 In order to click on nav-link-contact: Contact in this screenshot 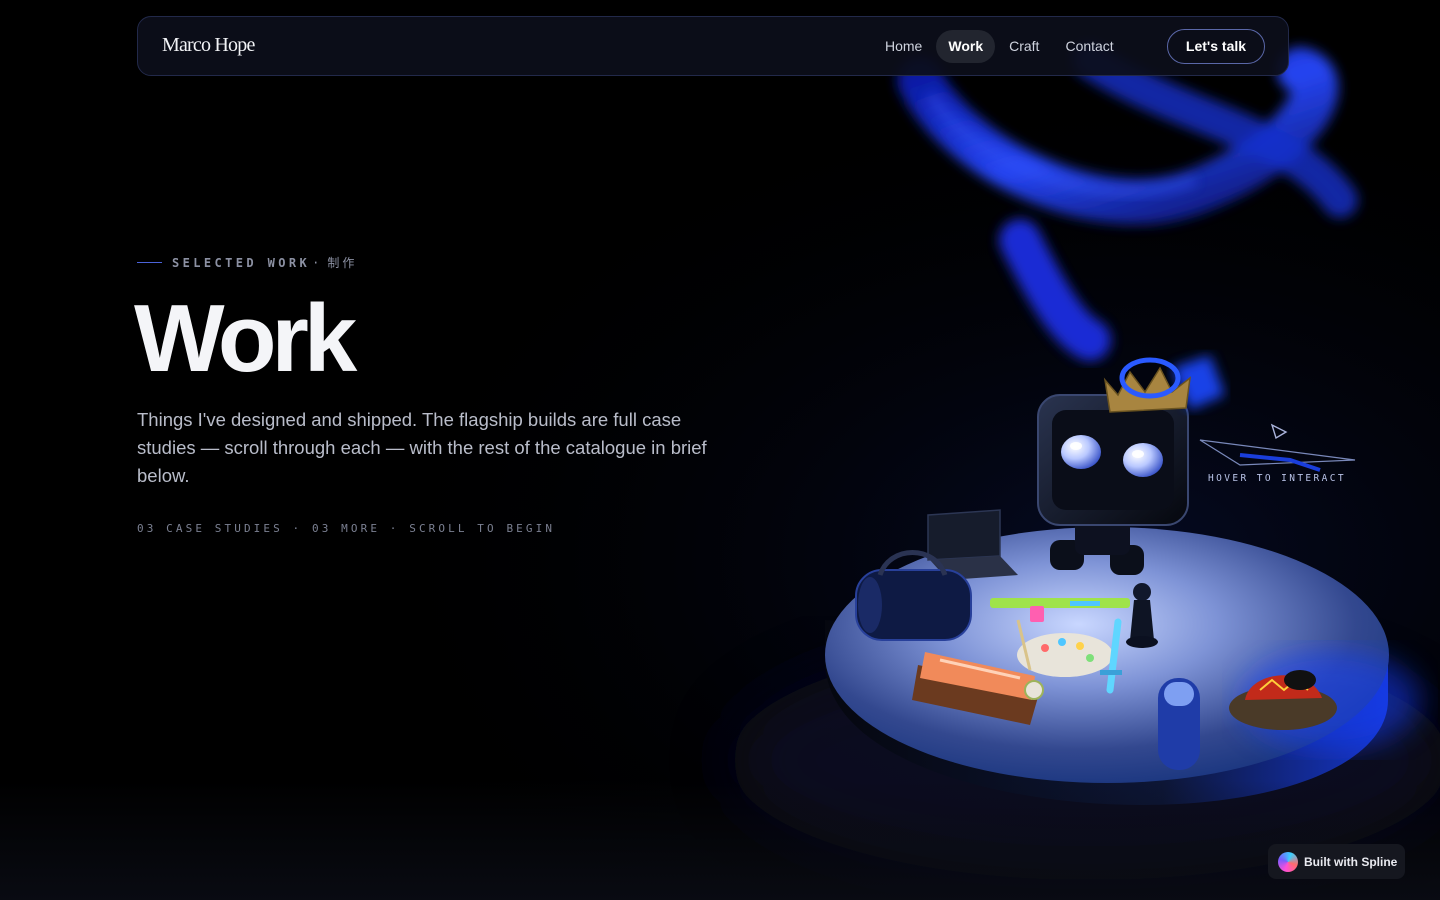, I will do `click(1089, 46)`.